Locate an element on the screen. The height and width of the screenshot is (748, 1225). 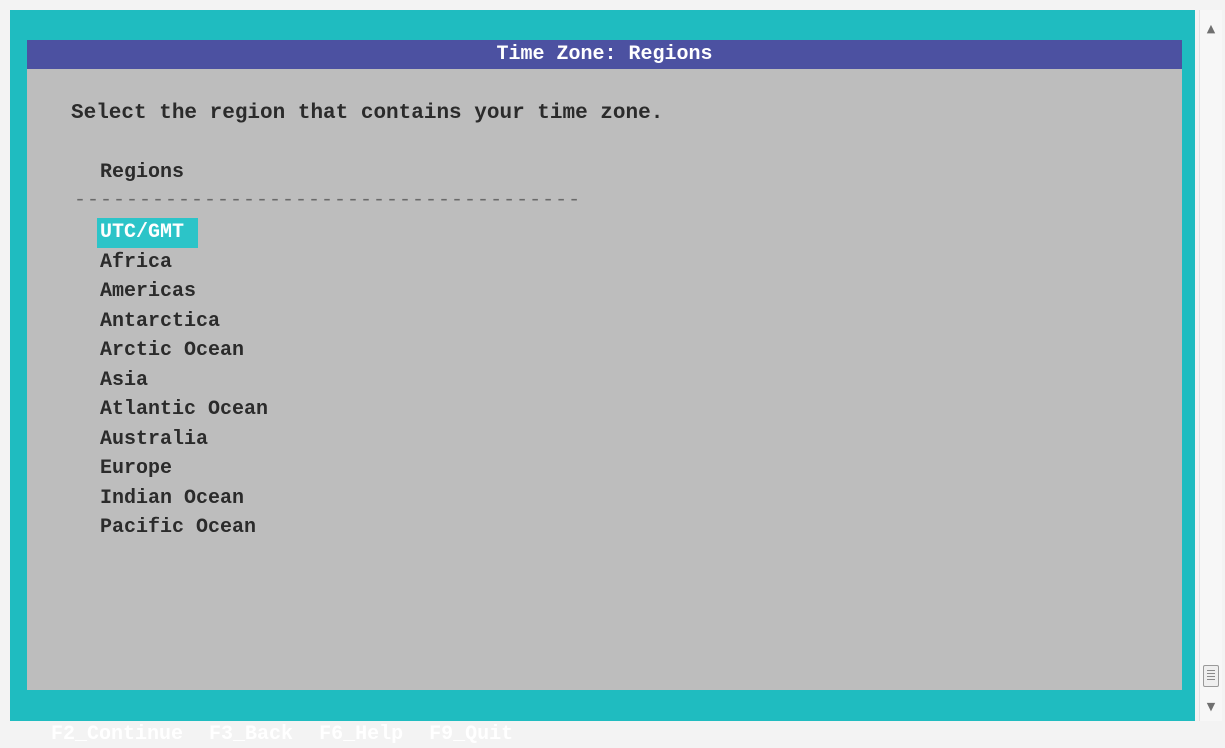
help-key: F6_Help is located at coordinates (361, 734).